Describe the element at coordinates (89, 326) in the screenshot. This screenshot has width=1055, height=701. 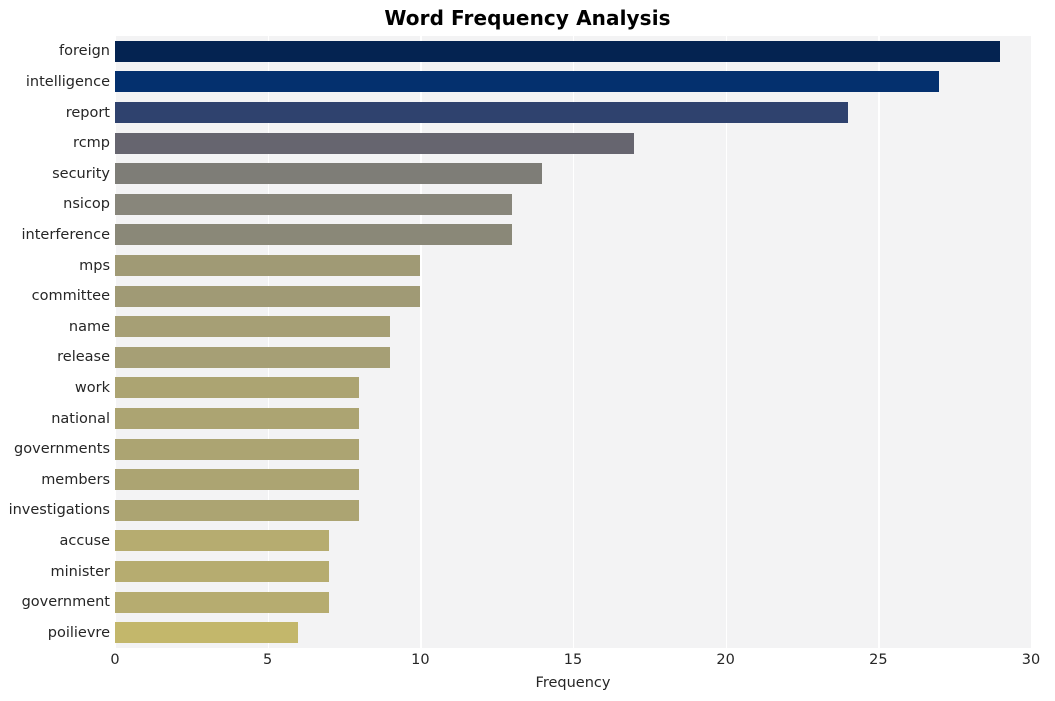
I see `y-tick-label-name: name` at that location.